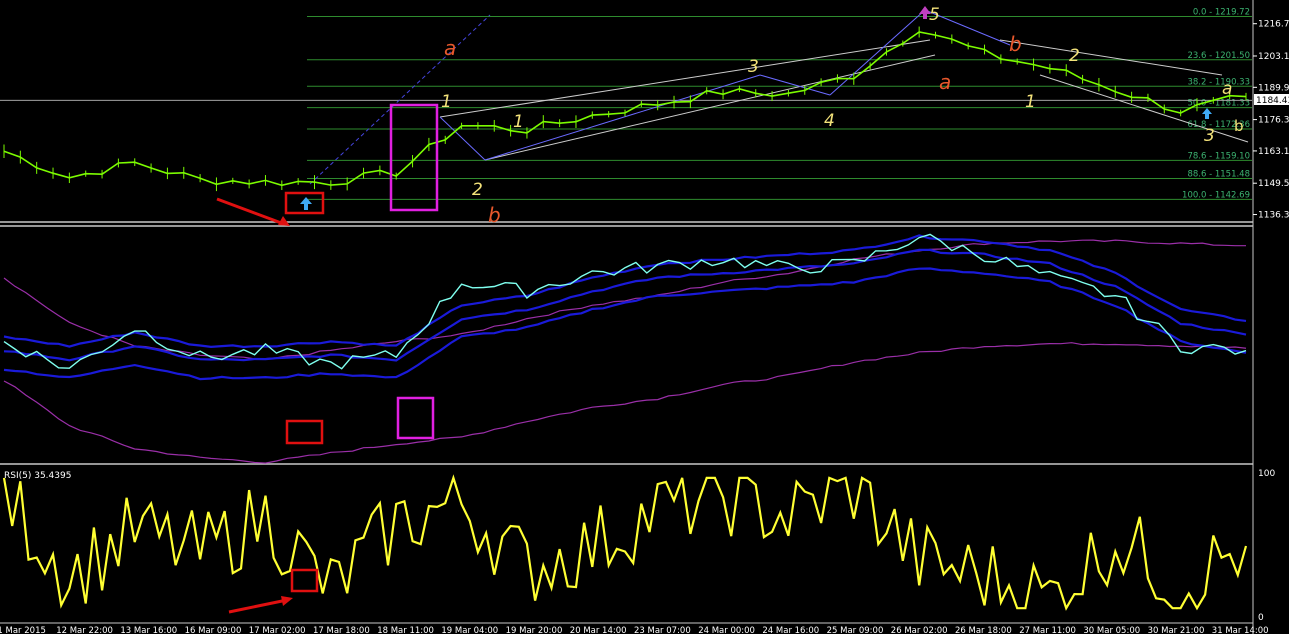 The image size is (1289, 634). Describe the element at coordinates (148, 630) in the screenshot. I see `time-label-2: 13 Mar 16:00` at that location.